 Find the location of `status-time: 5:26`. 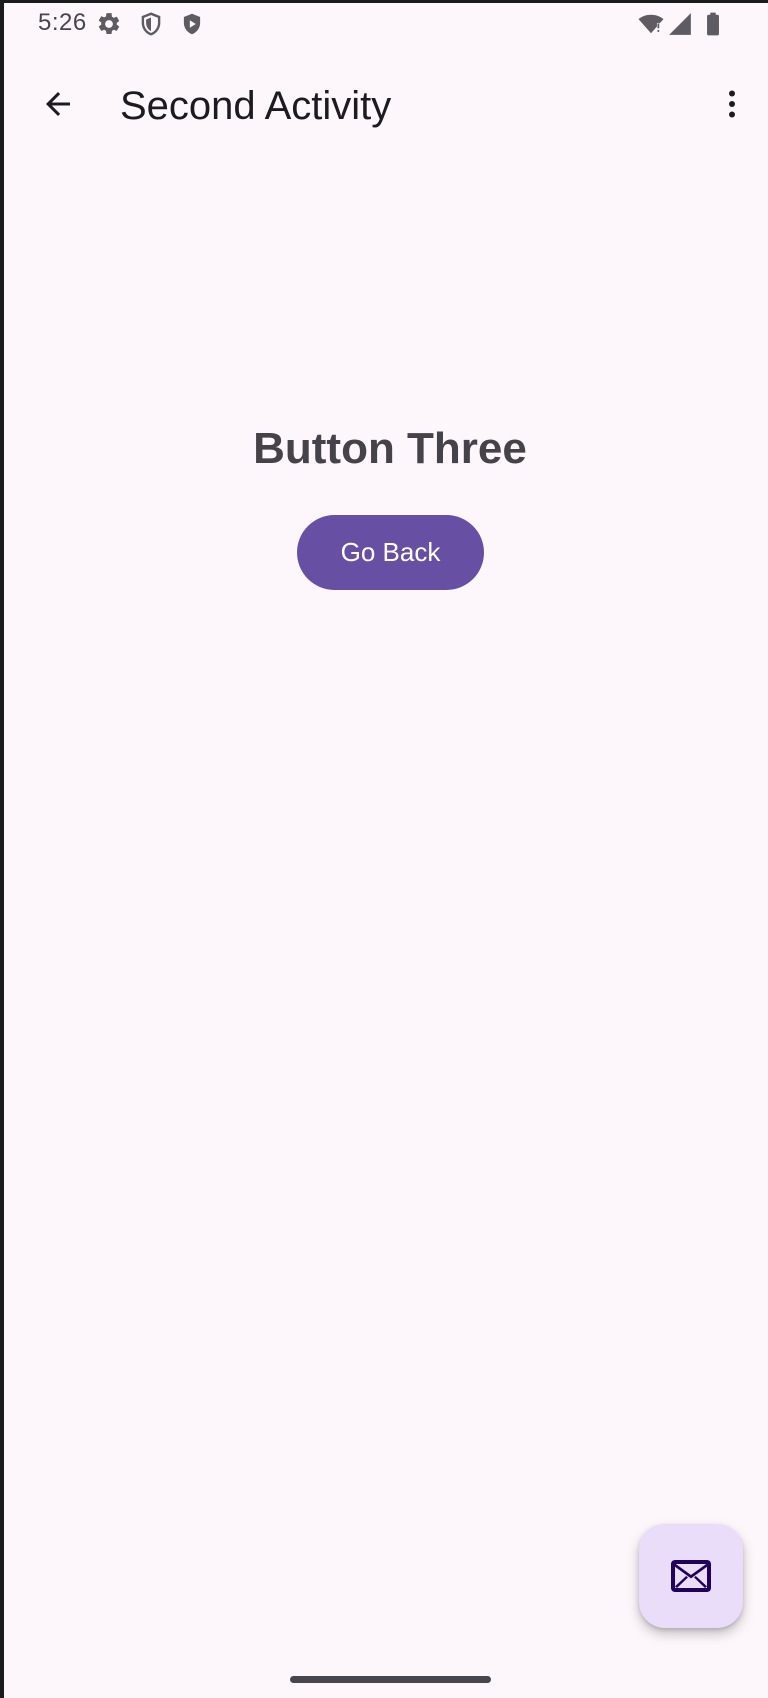

status-time: 5:26 is located at coordinates (62, 22).